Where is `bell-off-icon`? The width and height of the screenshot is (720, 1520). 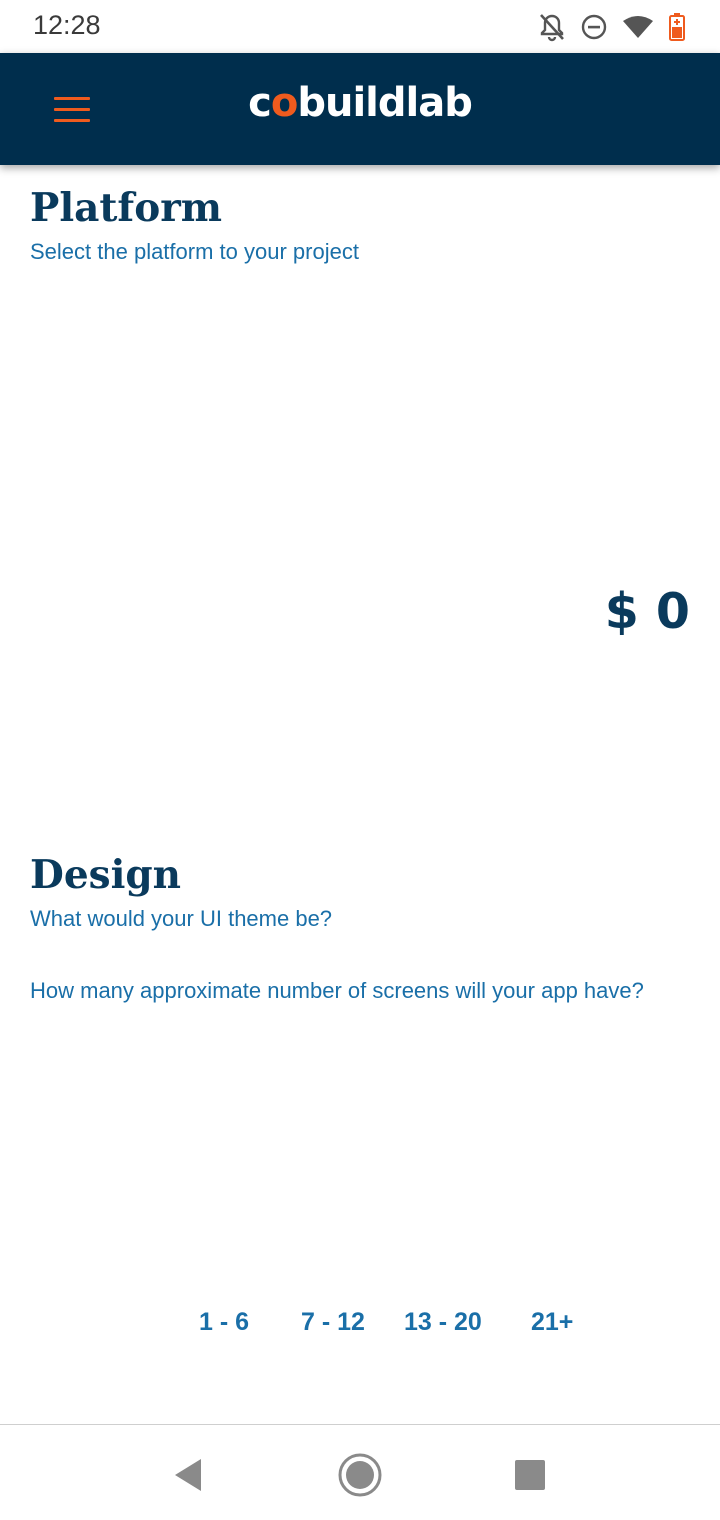
bell-off-icon is located at coordinates (552, 27).